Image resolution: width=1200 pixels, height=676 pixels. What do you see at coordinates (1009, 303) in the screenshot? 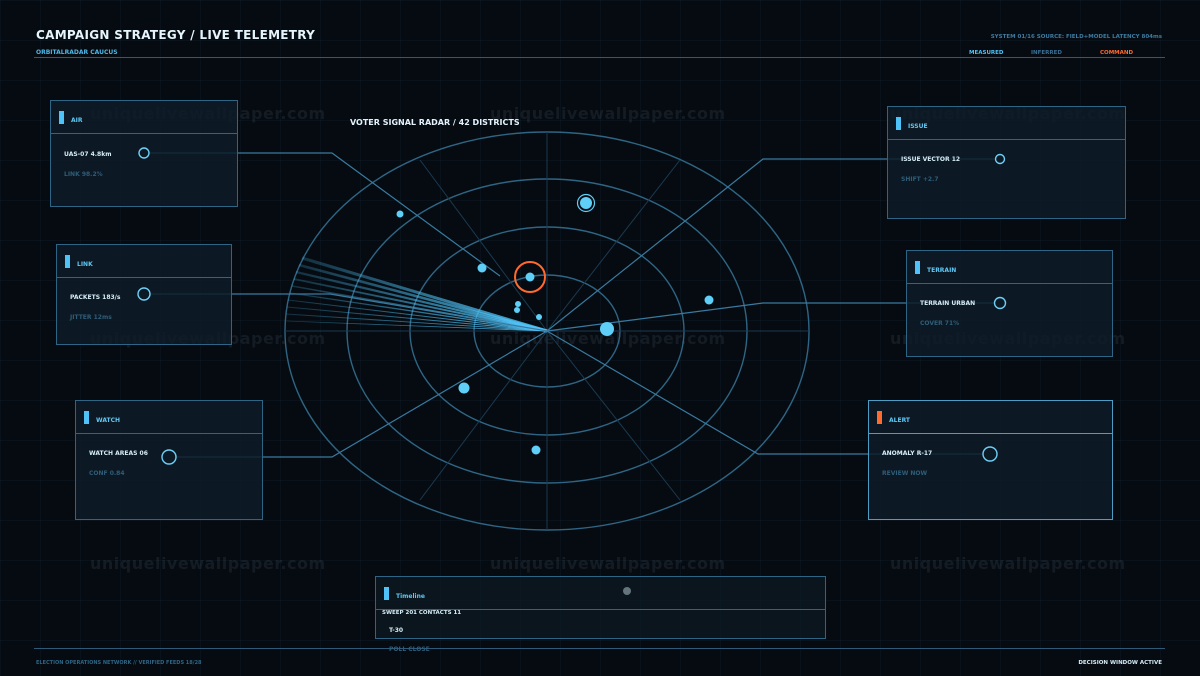
I see `panel-terrain: TERRAIN TERRAIN URBAN COVER 71%` at bounding box center [1009, 303].